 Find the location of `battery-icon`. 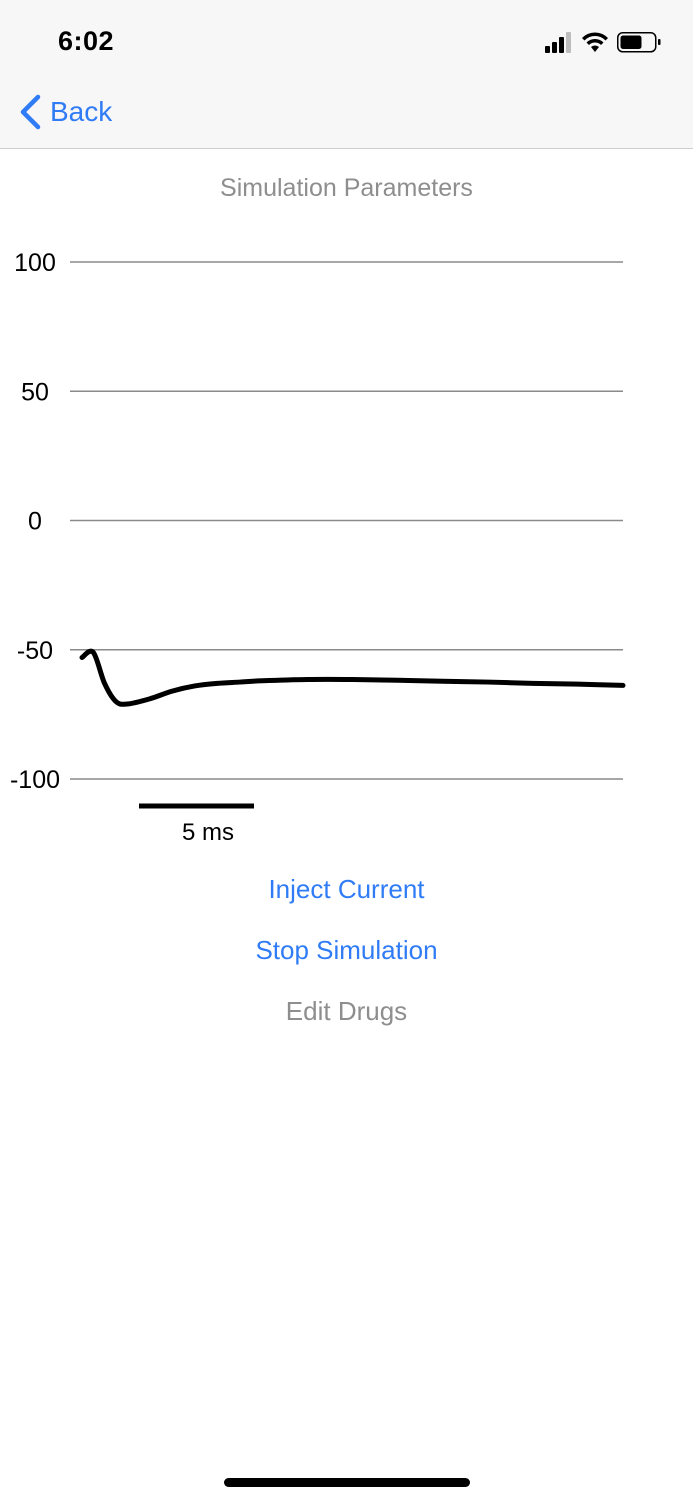

battery-icon is located at coordinates (639, 42).